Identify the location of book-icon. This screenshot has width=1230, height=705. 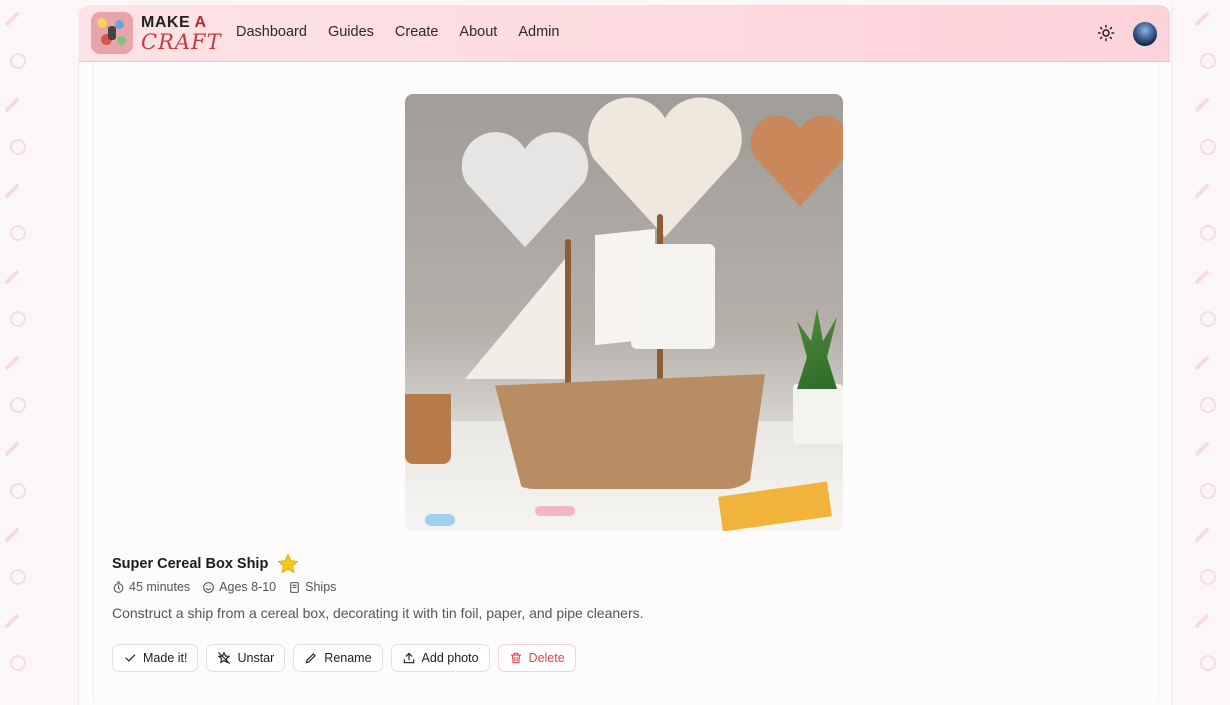
(294, 587).